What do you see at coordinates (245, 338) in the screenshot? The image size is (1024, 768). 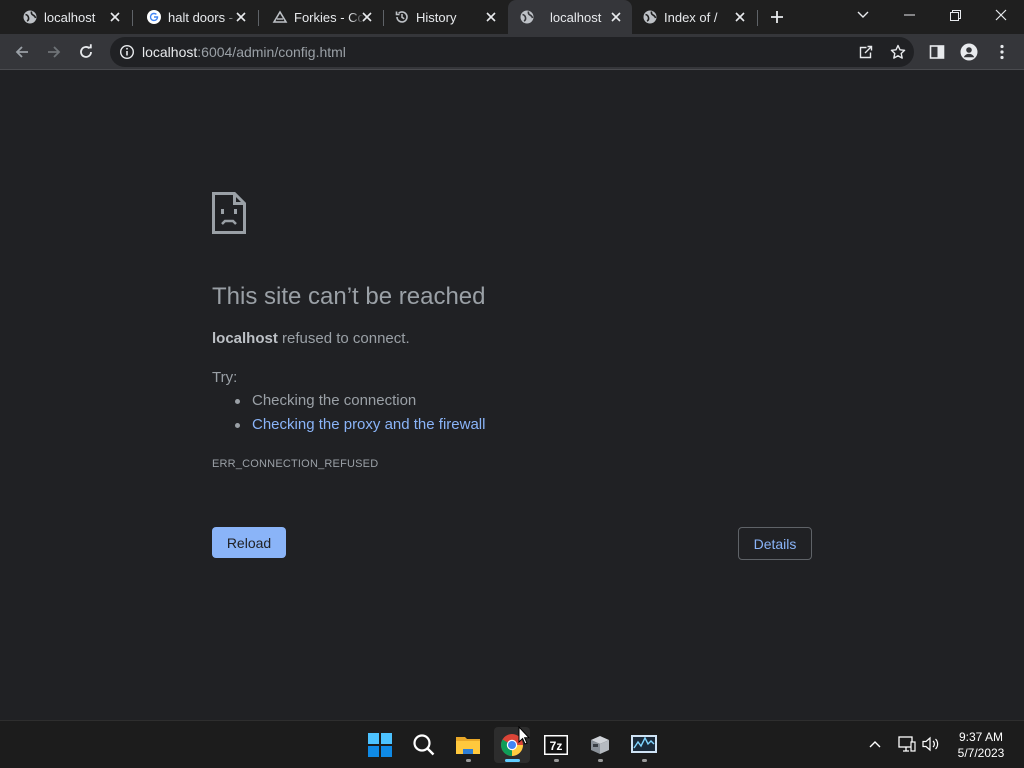 I see `error-host: localhost` at bounding box center [245, 338].